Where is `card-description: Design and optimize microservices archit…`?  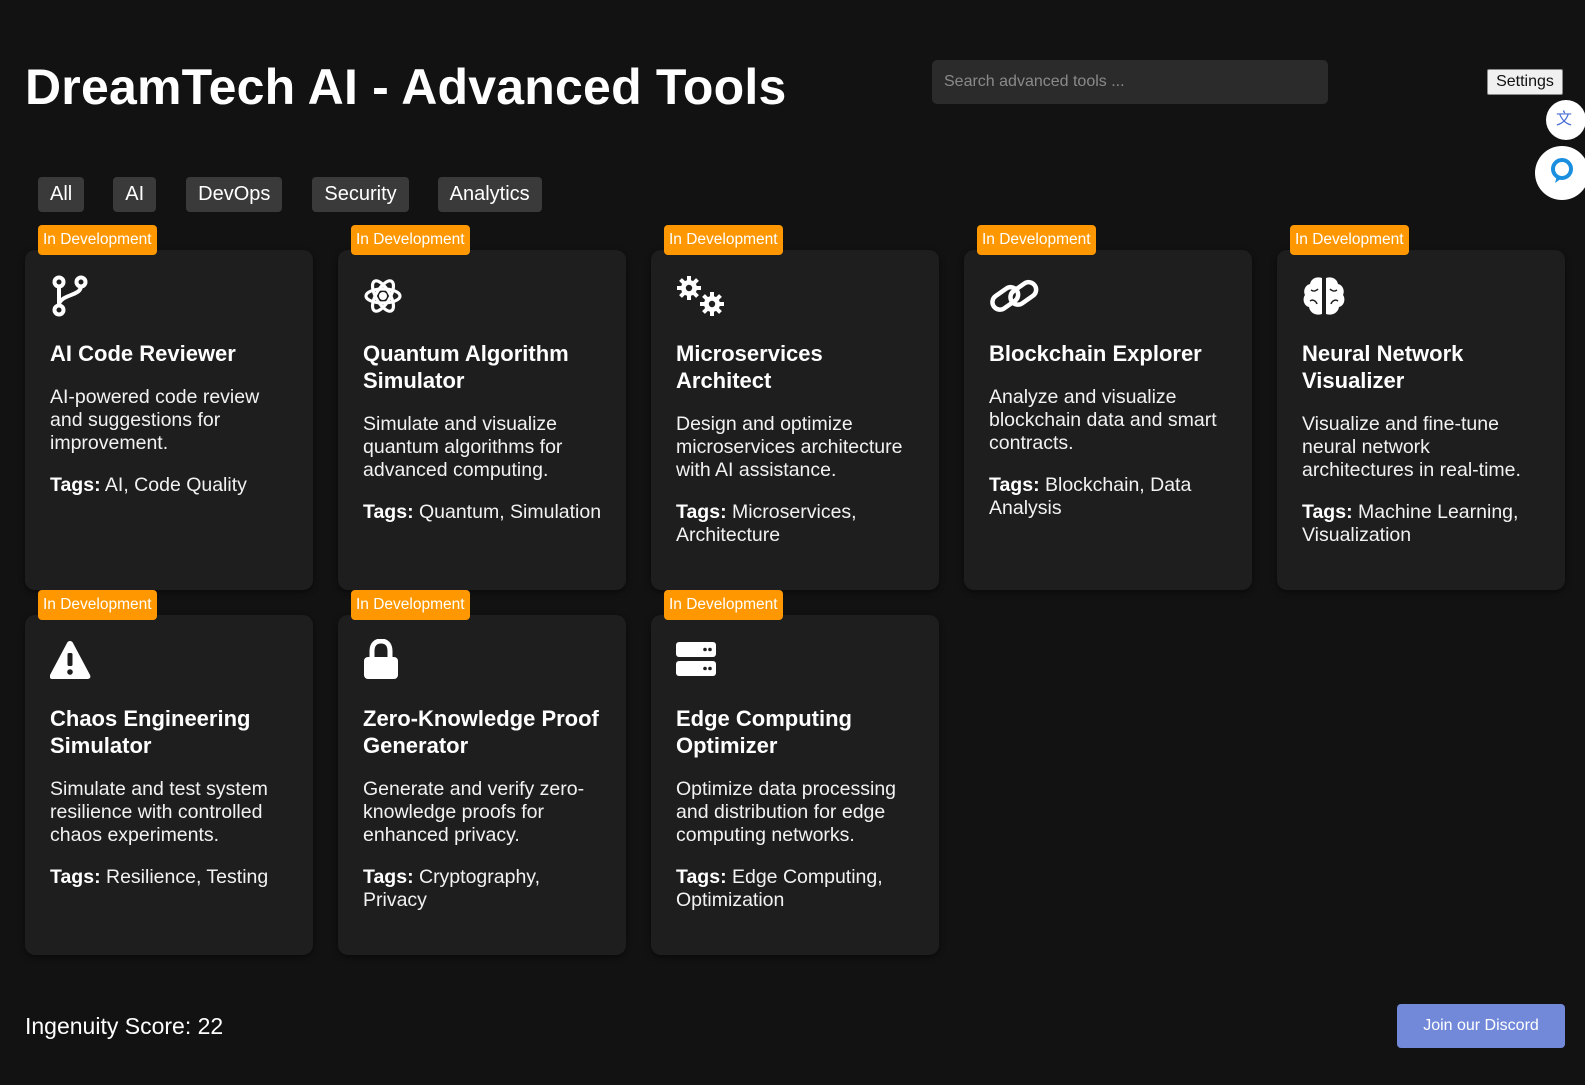
card-description: Design and optimize microservices archit… is located at coordinates (789, 447).